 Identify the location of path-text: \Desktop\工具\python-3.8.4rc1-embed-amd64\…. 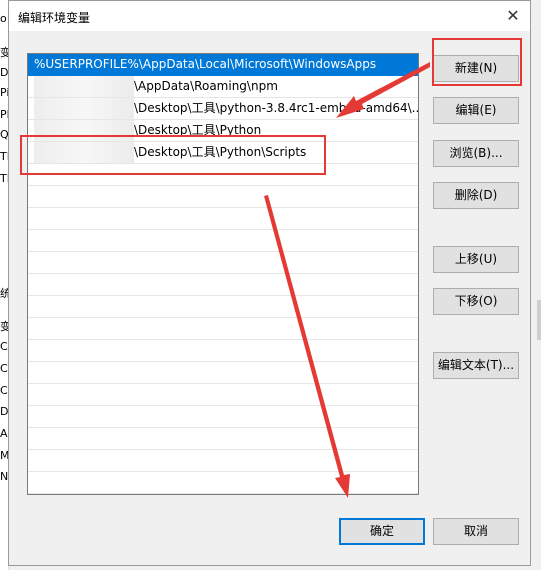
(276, 108).